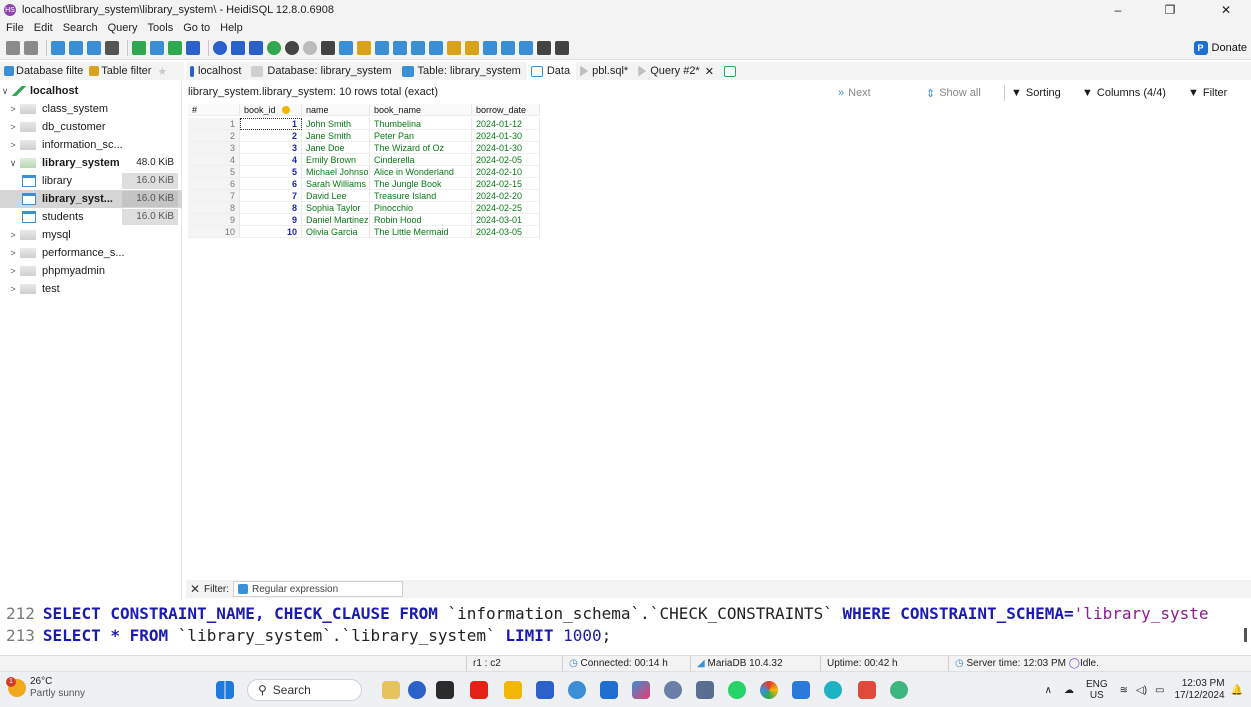 The width and height of the screenshot is (1251, 707). What do you see at coordinates (328, 47) in the screenshot?
I see `cancel-edit-icon` at bounding box center [328, 47].